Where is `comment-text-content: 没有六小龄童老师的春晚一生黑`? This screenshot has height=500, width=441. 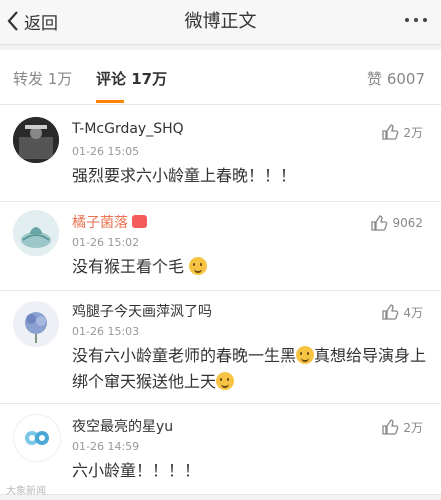
comment-text-content: 没有六小龄童老师的春晚一生黑 is located at coordinates (184, 355).